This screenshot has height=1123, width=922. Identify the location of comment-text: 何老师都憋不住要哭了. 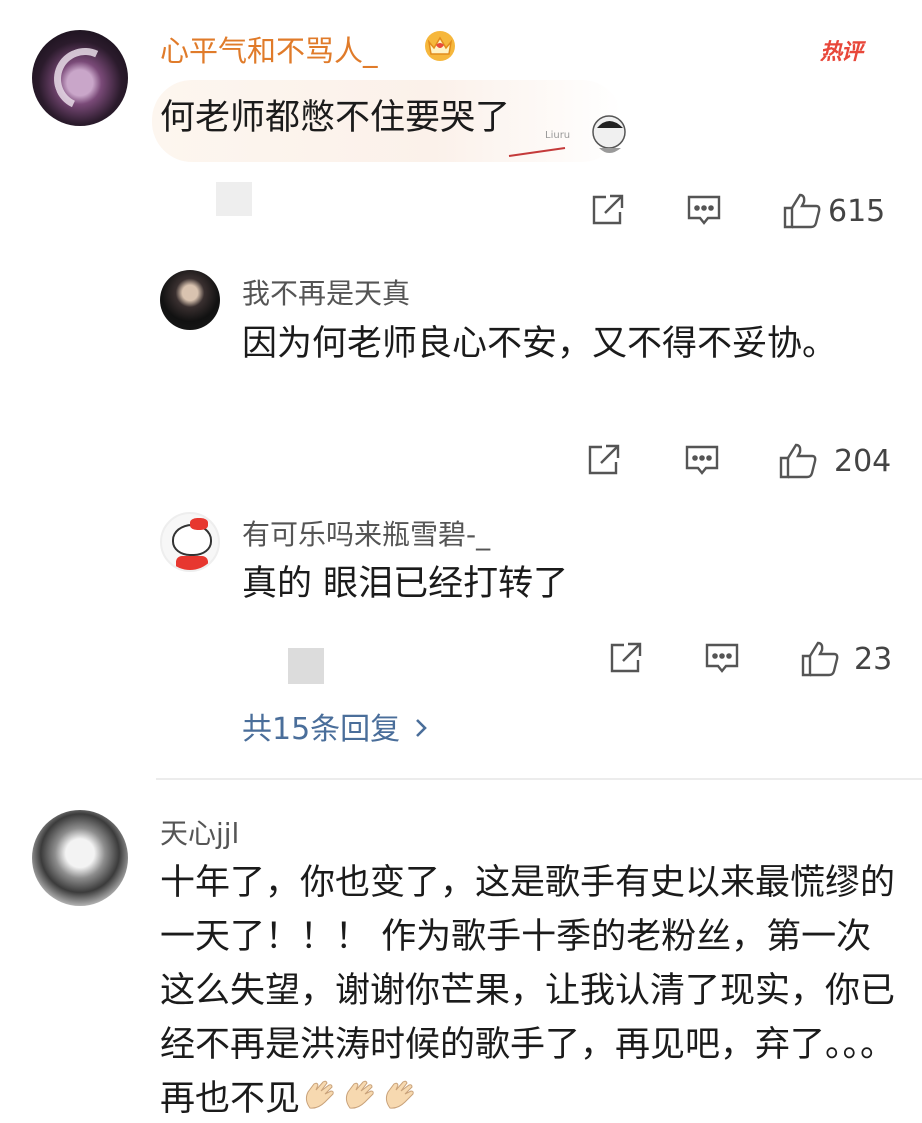
(335, 118).